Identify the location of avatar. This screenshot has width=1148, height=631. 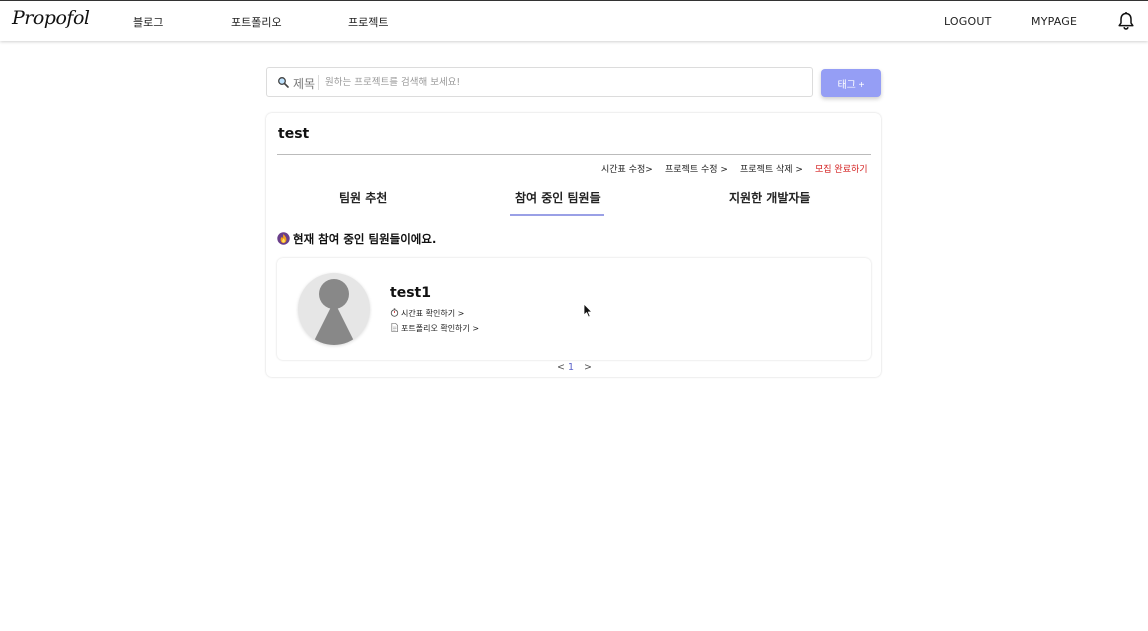
(334, 309).